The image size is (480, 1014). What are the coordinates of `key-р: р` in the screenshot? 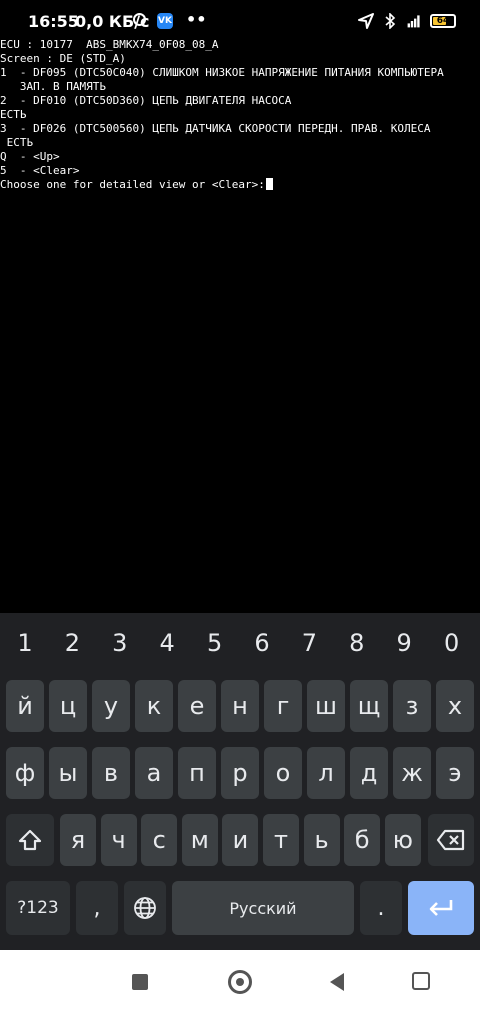 It's located at (240, 773).